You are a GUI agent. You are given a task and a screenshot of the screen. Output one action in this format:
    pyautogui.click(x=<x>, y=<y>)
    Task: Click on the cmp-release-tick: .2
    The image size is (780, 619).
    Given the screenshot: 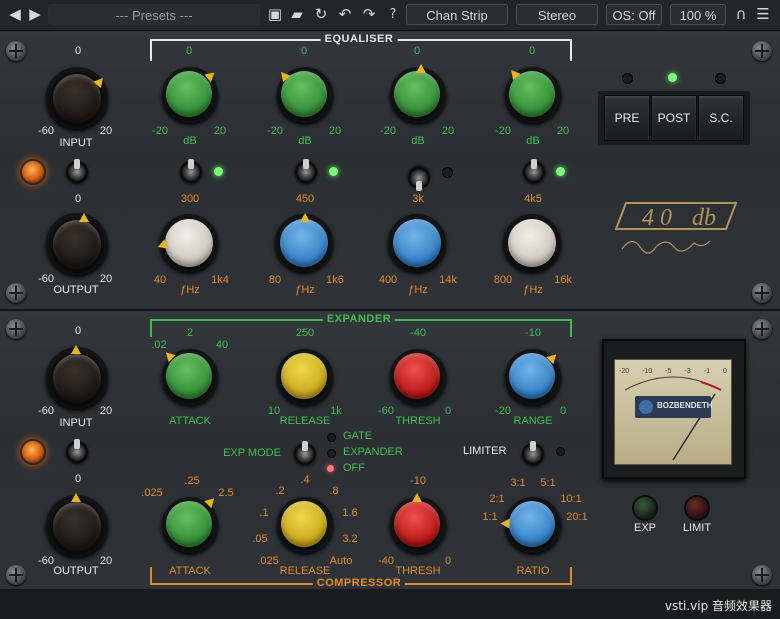 What is the action you would take?
    pyautogui.click(x=280, y=491)
    